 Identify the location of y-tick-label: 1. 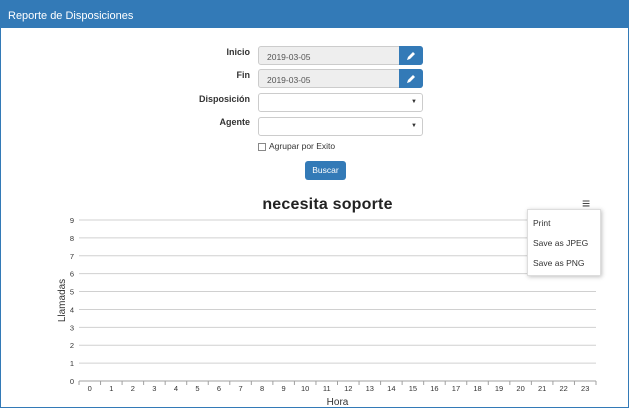
(72, 363).